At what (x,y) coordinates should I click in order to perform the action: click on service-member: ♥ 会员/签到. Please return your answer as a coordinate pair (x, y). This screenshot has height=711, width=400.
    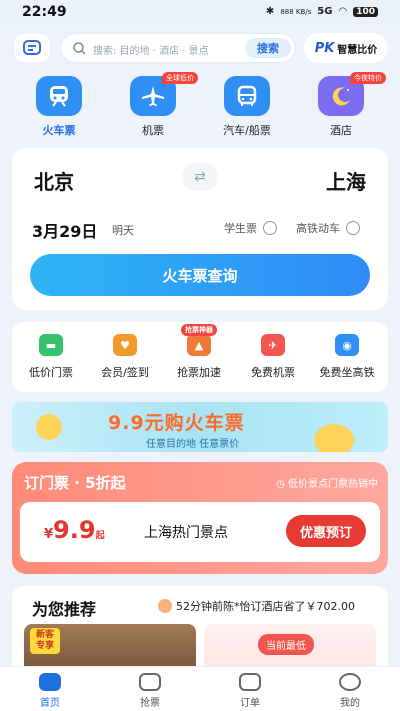
    Looking at the image, I should click on (125, 355).